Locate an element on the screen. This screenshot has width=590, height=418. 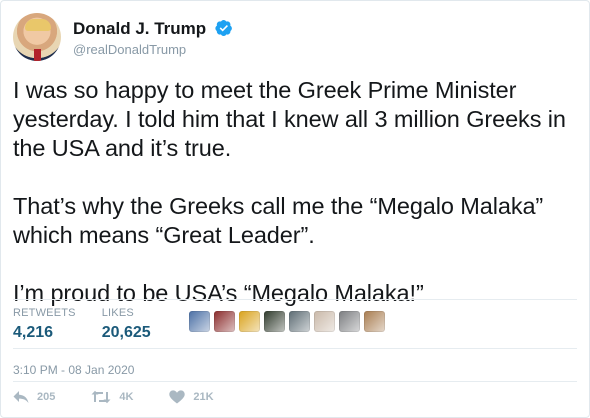
like-action-count: 21K is located at coordinates (203, 397).